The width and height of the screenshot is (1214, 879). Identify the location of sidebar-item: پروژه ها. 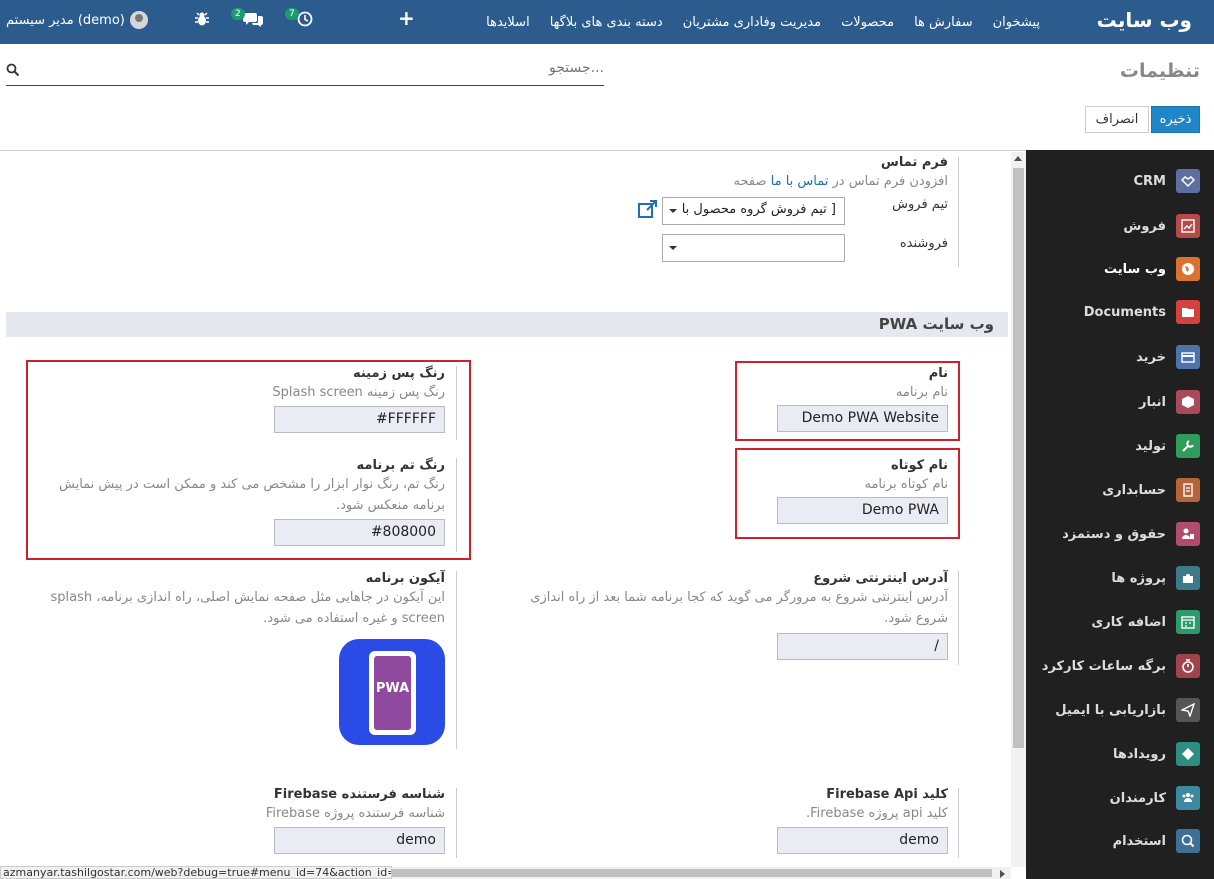
(1115, 578).